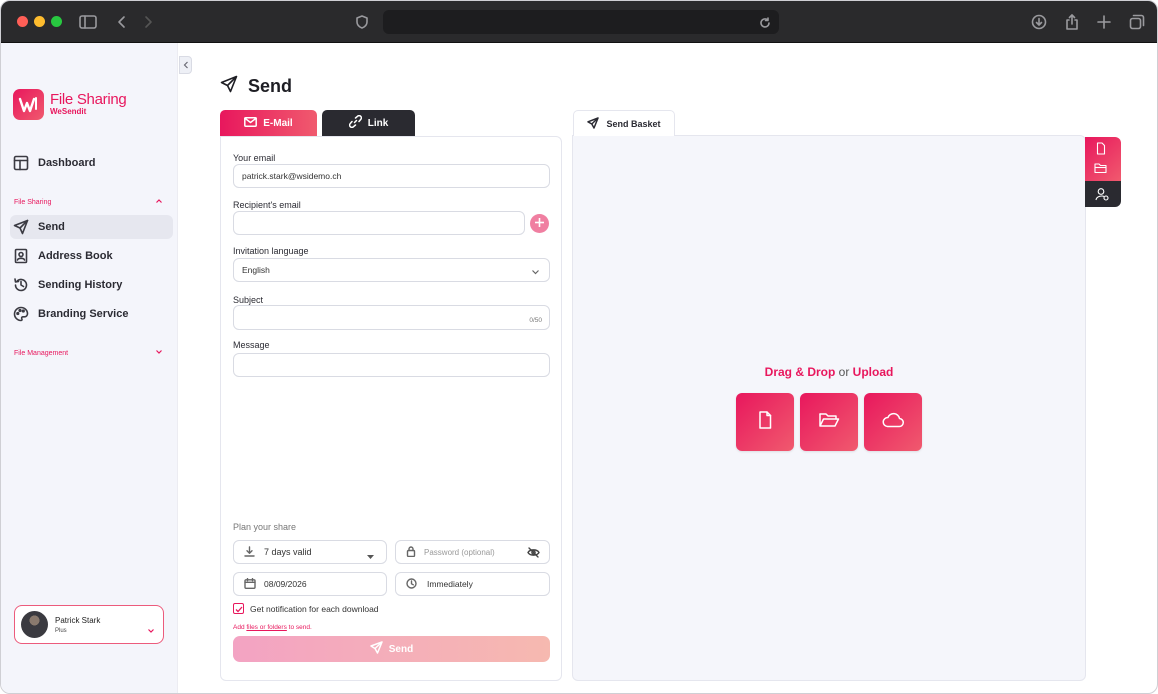  Describe the element at coordinates (88, 22) in the screenshot. I see `sidebar-toggle-icon` at that location.